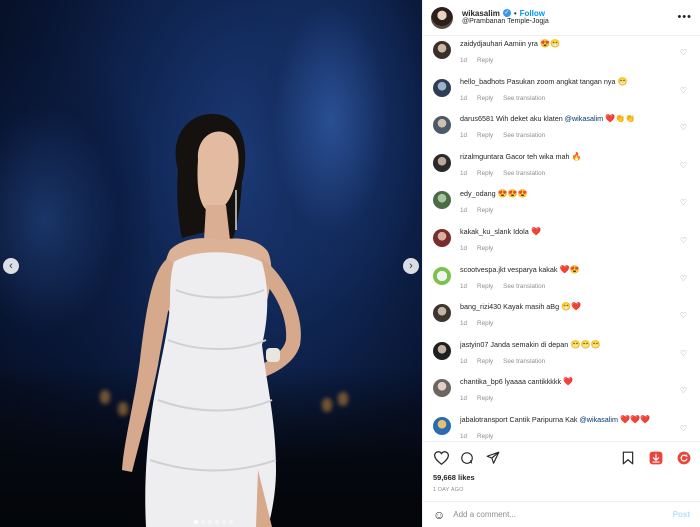  I want to click on extra-button, so click(684, 458).